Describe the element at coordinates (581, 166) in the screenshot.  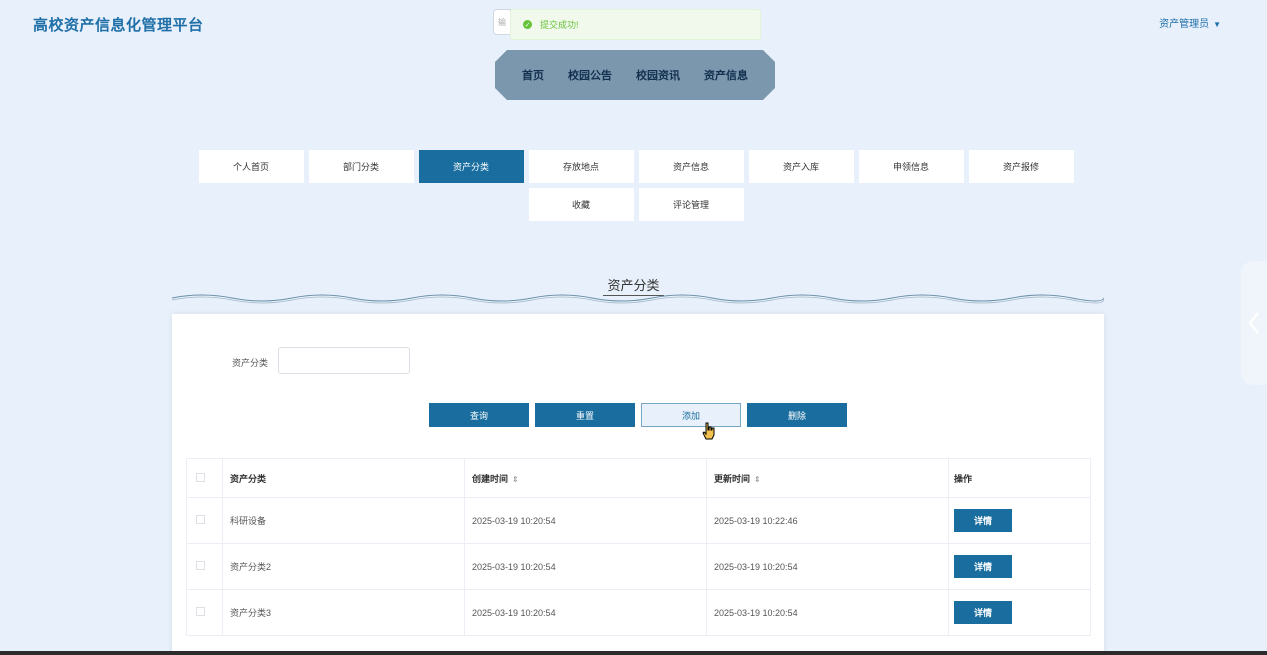
I see `tab-storage-location: 存放地点` at that location.